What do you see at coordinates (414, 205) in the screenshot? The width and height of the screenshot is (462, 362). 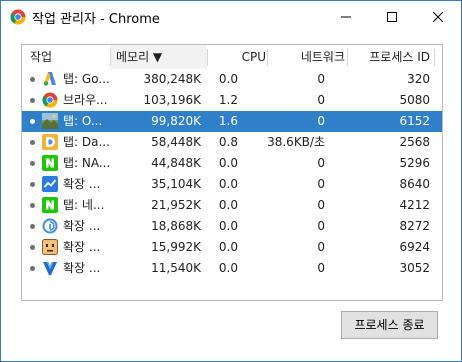 I see `pid-value: 4212` at bounding box center [414, 205].